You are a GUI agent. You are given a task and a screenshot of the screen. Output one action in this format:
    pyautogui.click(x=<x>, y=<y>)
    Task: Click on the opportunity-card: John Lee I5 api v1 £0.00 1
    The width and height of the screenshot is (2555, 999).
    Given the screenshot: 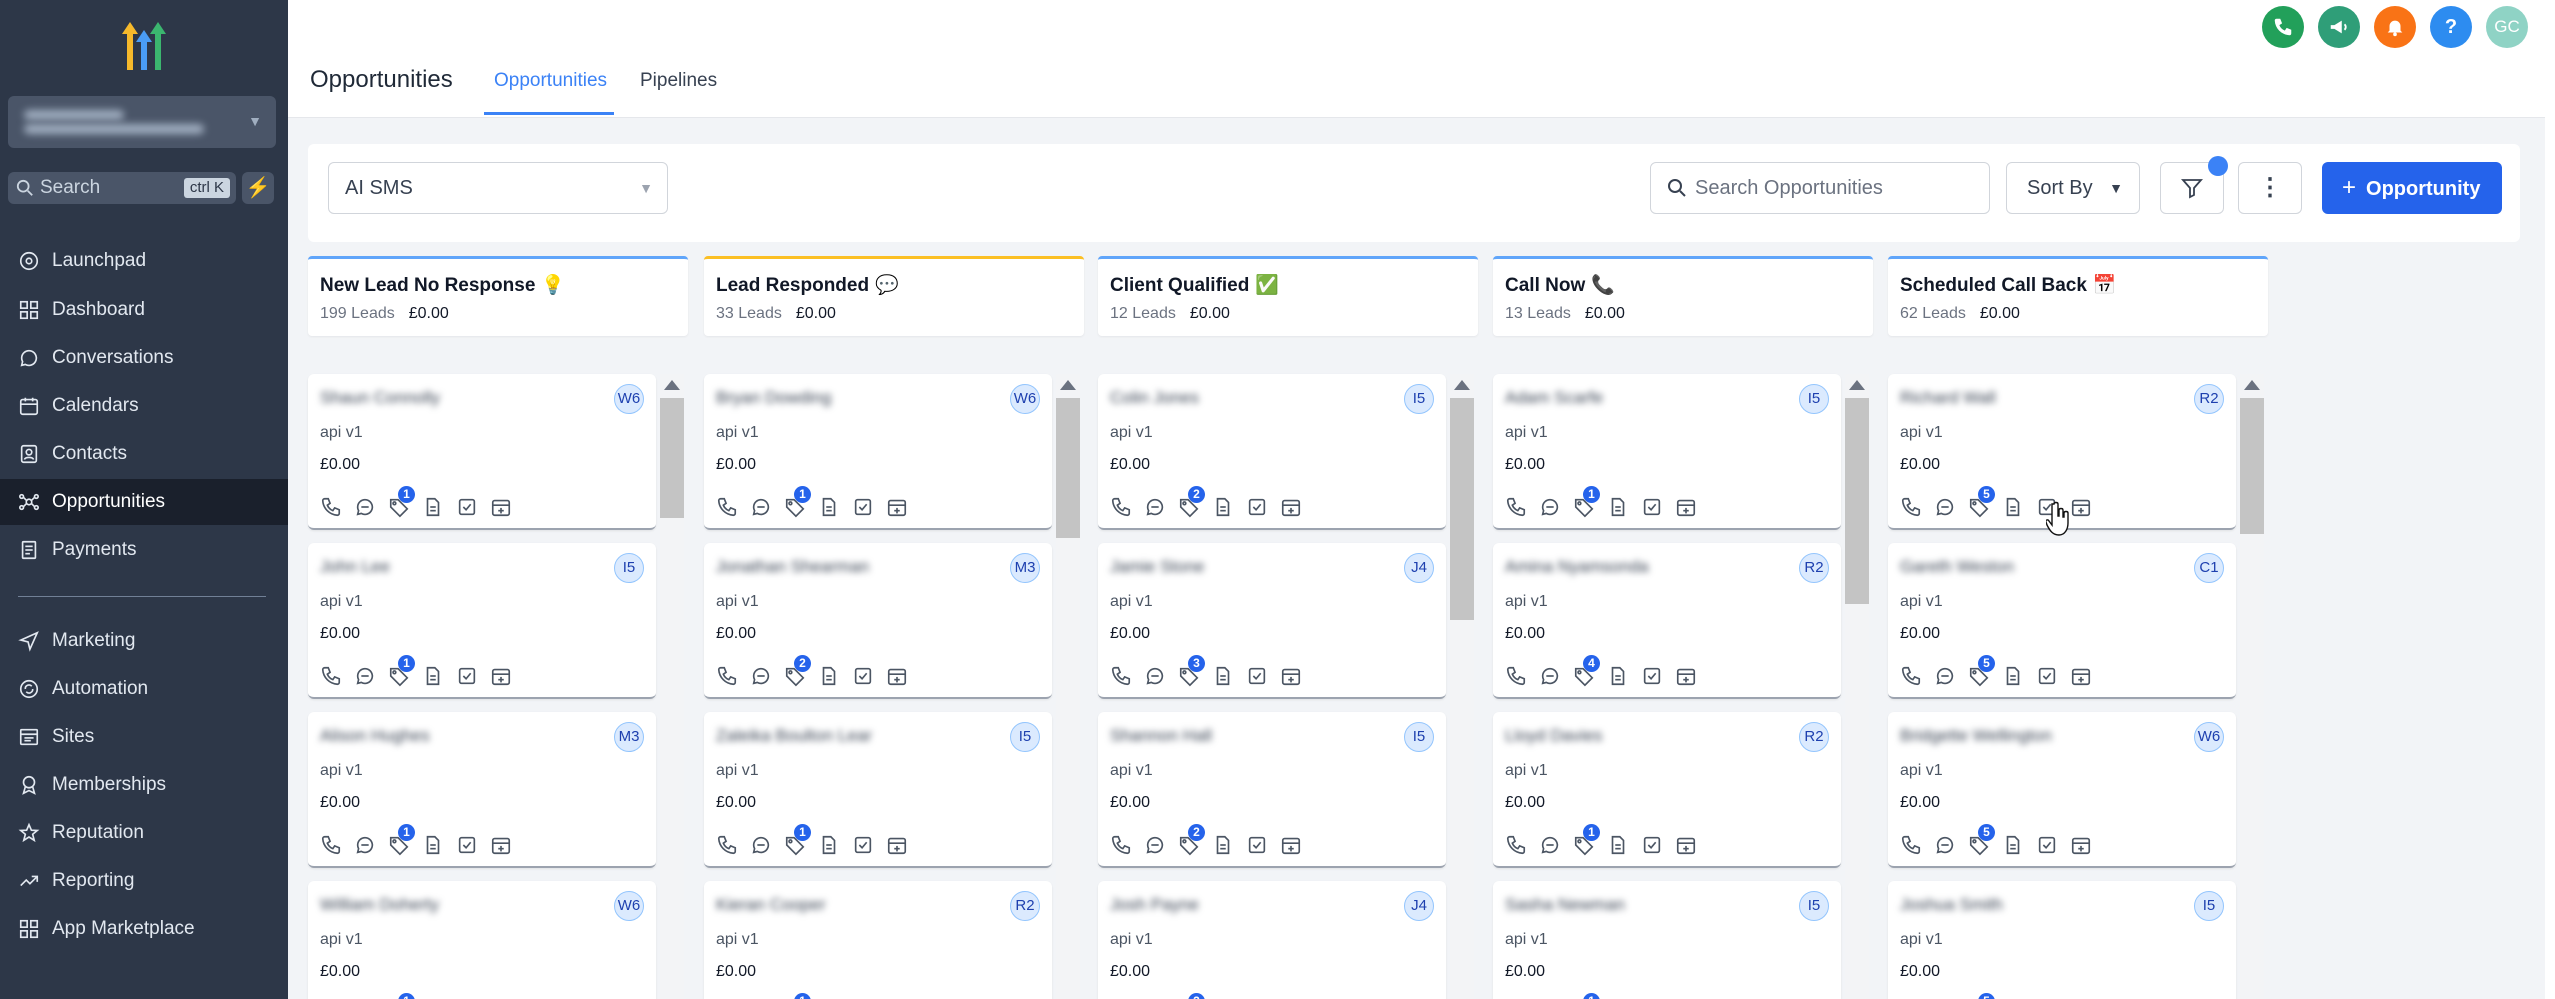 What is the action you would take?
    pyautogui.click(x=482, y=621)
    